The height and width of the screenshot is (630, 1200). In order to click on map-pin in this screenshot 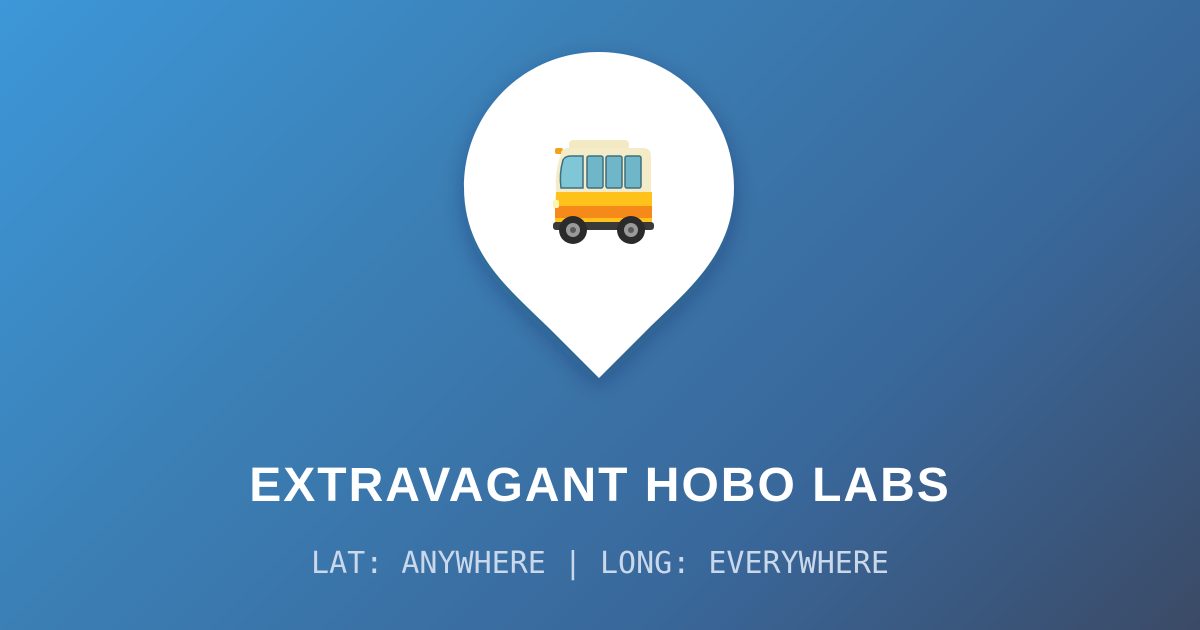, I will do `click(599, 218)`.